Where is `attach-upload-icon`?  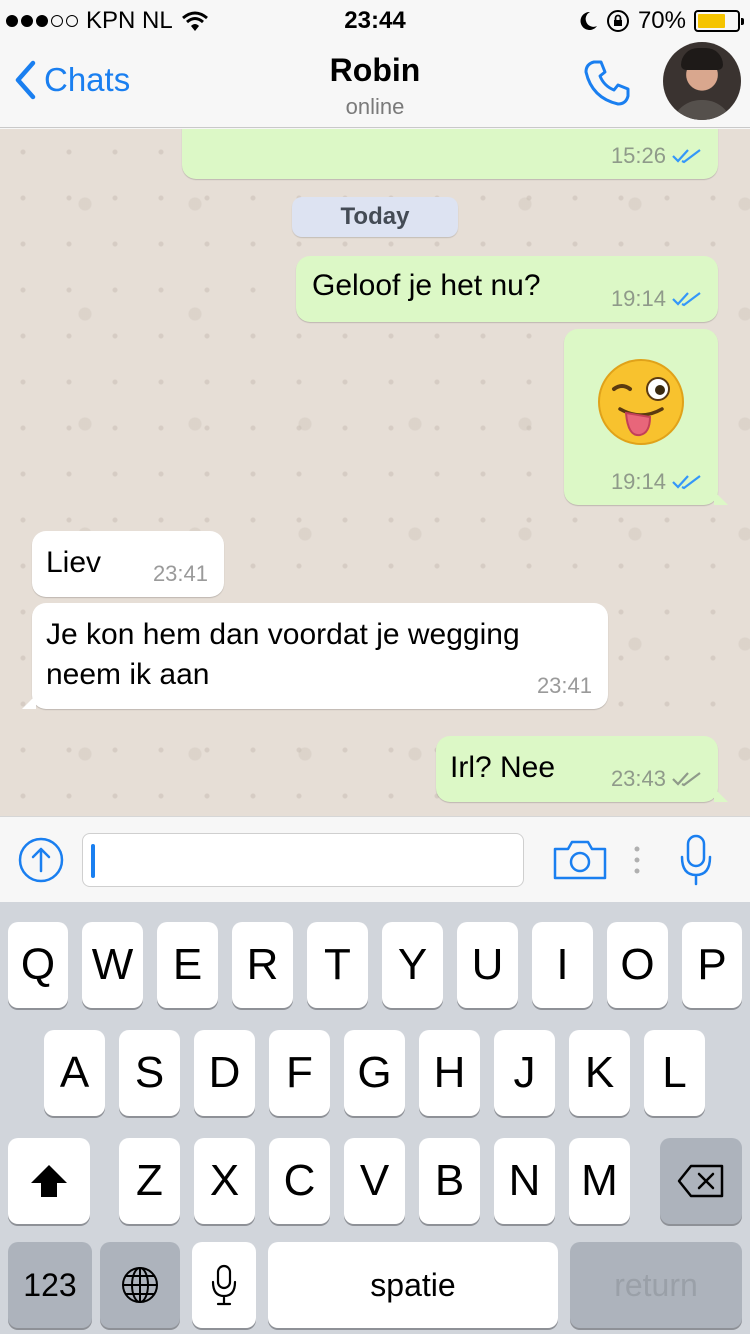 attach-upload-icon is located at coordinates (41, 860).